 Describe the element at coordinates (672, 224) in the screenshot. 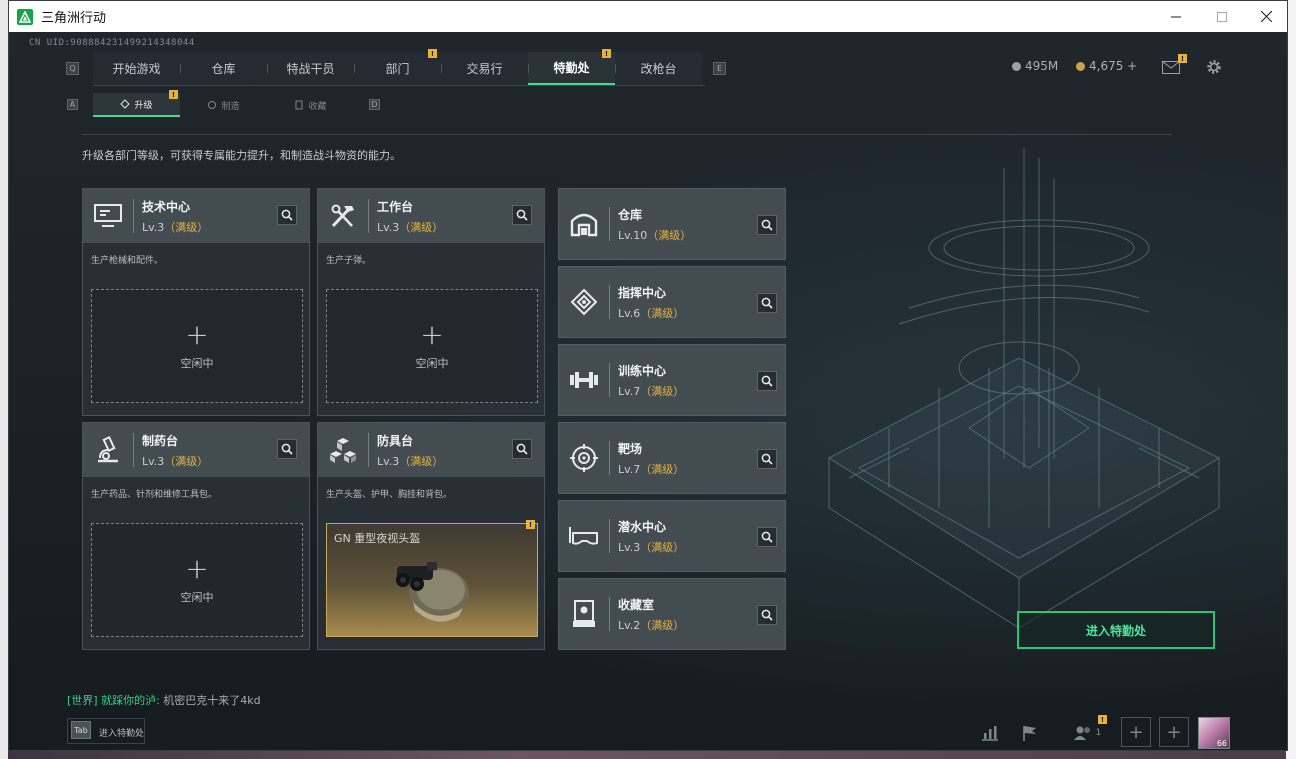

I see `facility-row-warehouse: 仓库 Lv.10（满级）` at that location.